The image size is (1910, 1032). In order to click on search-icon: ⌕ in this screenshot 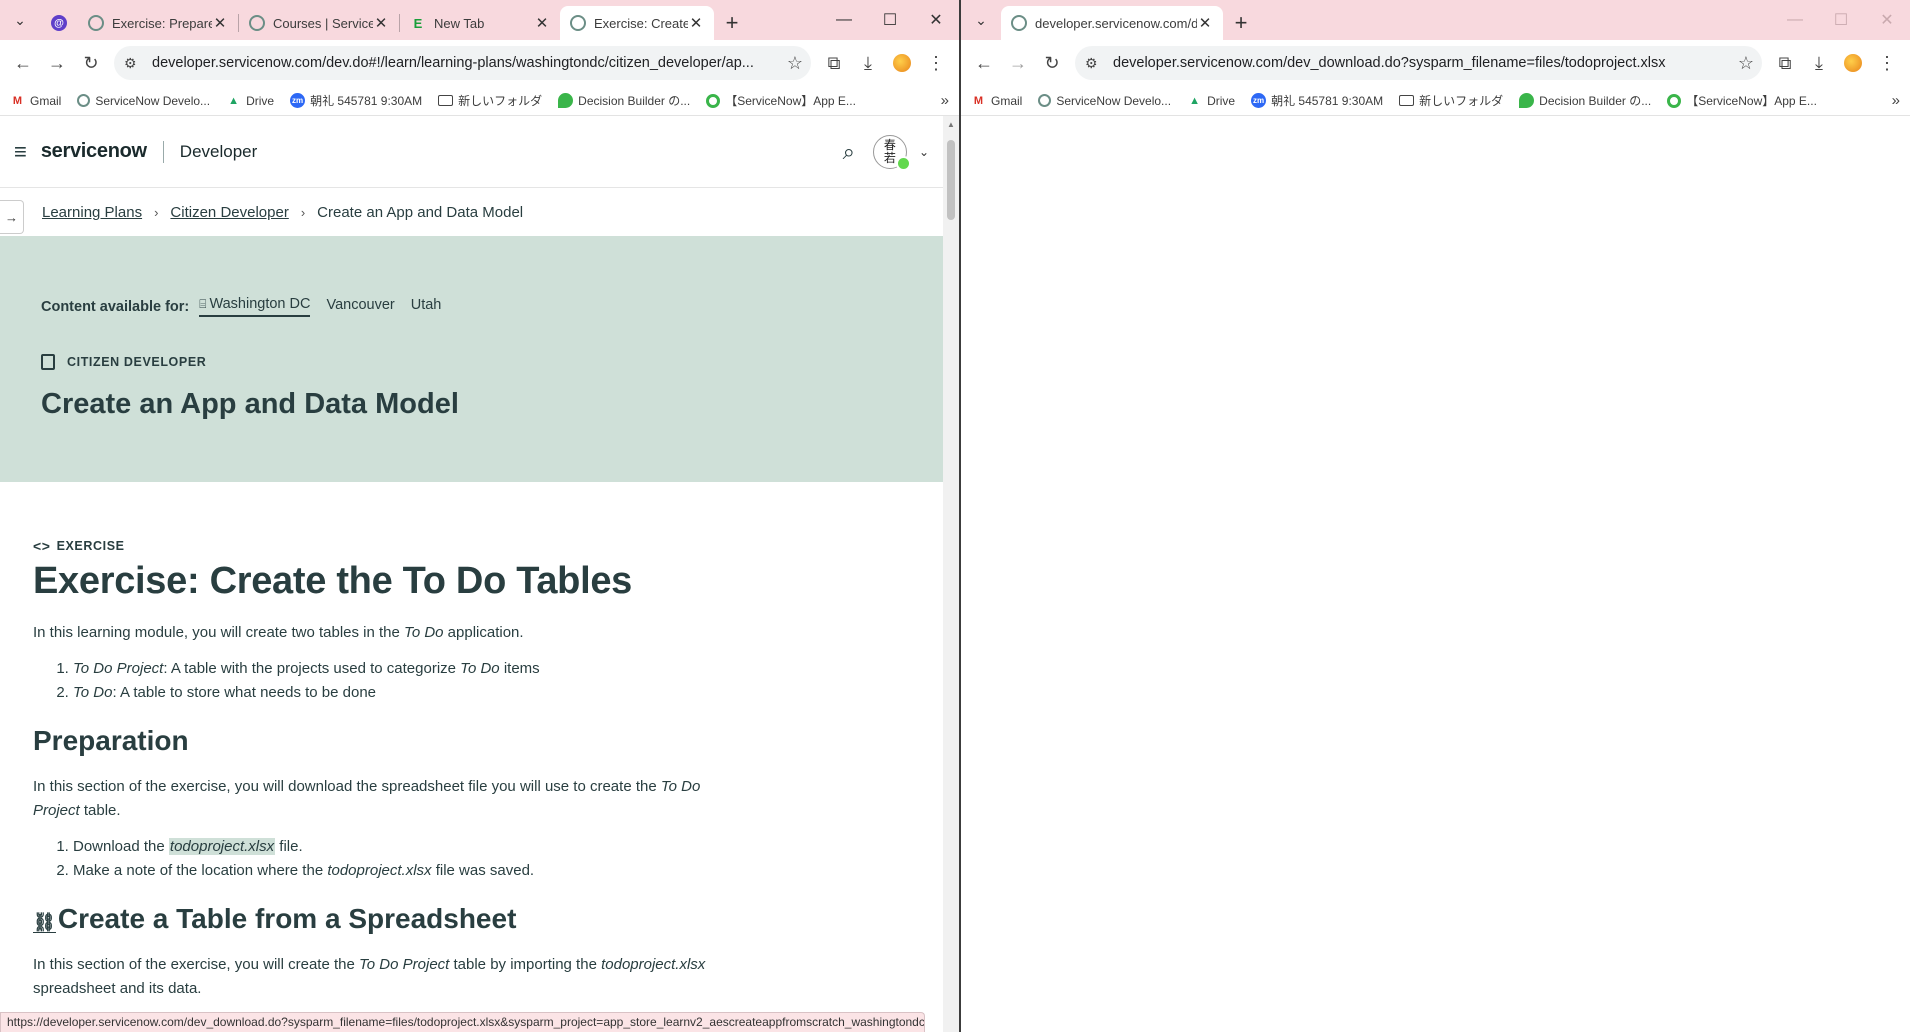, I will do `click(849, 152)`.